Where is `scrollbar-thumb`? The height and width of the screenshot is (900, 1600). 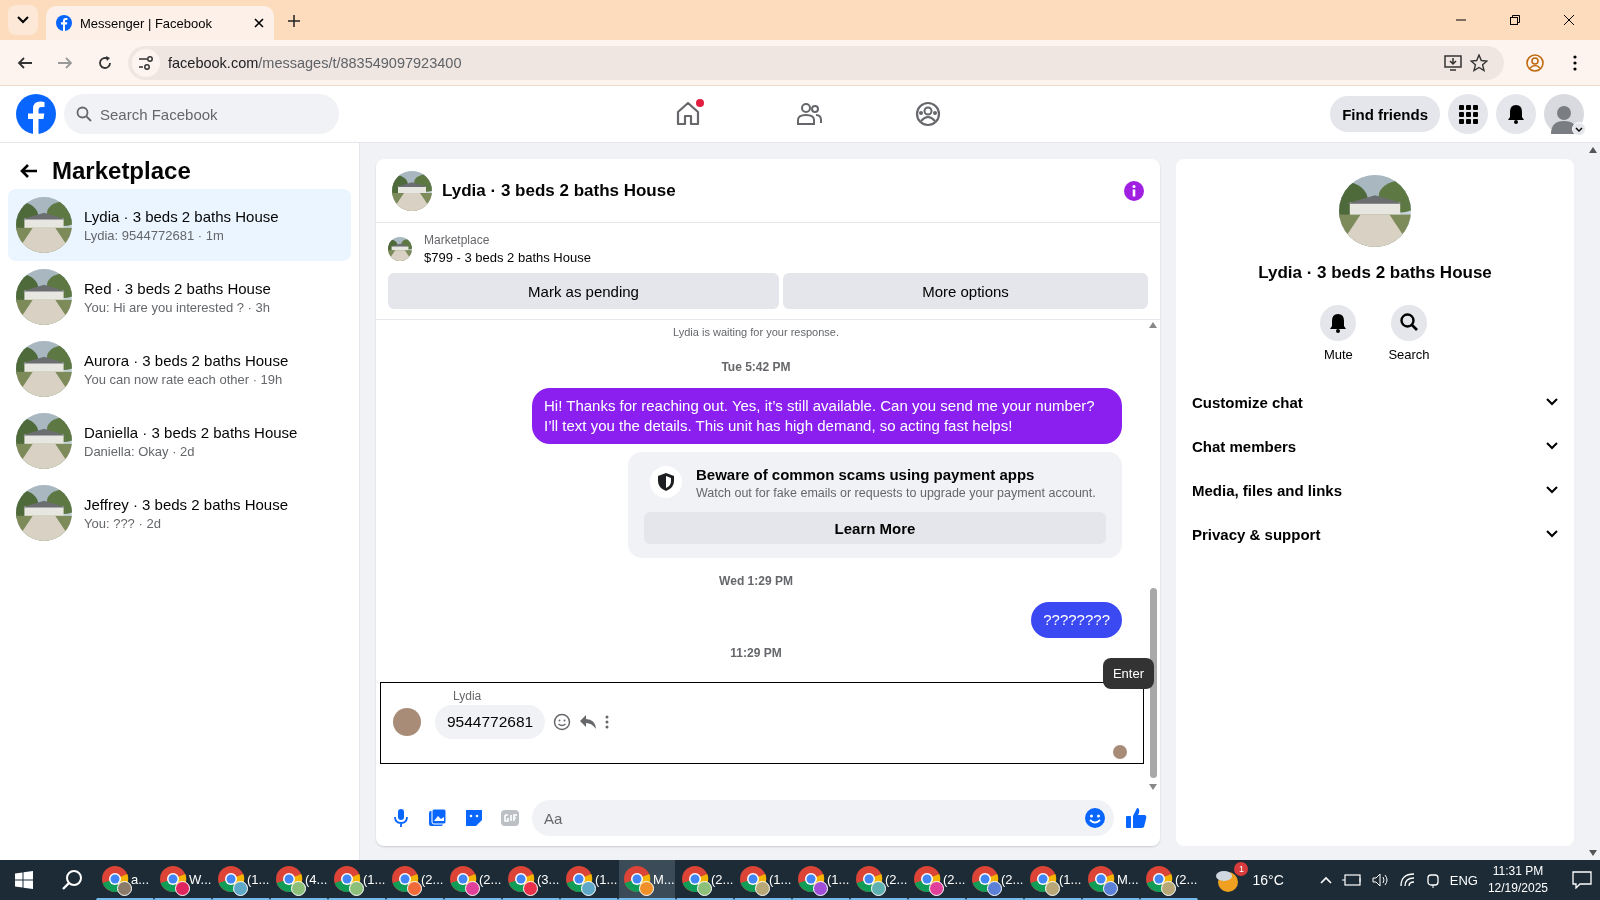
scrollbar-thumb is located at coordinates (1153, 683).